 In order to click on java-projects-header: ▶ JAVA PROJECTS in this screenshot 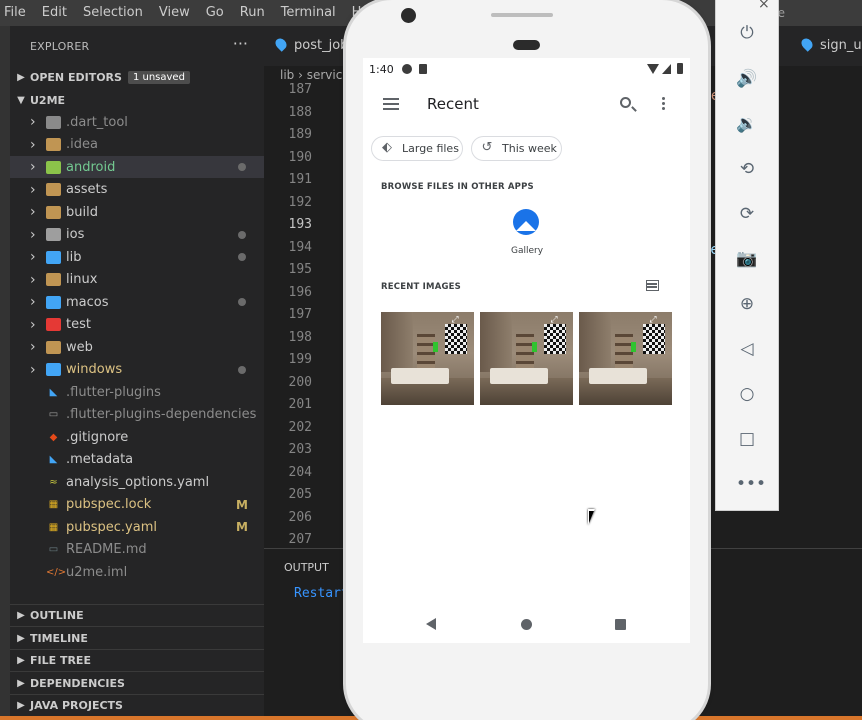, I will do `click(137, 705)`.